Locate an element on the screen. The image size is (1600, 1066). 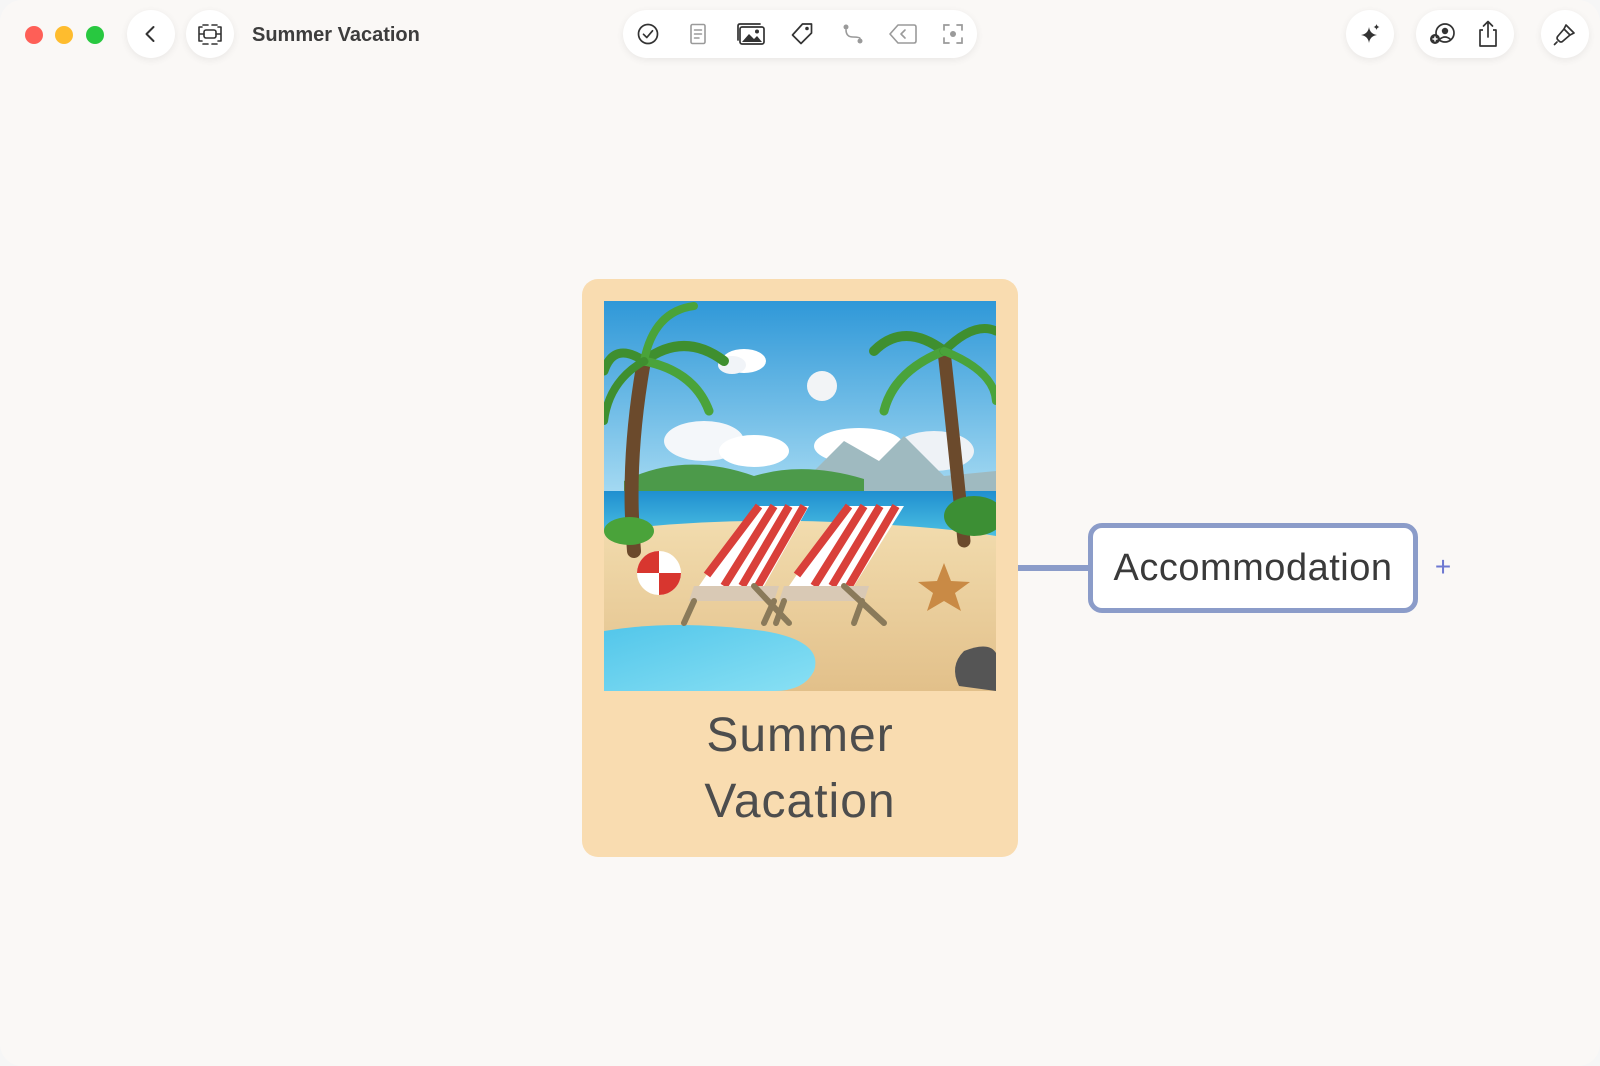
boundary-button is located at coordinates (953, 34).